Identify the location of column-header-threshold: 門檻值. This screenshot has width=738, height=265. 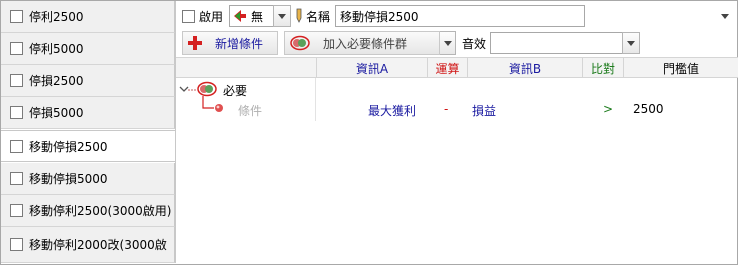
(680, 68).